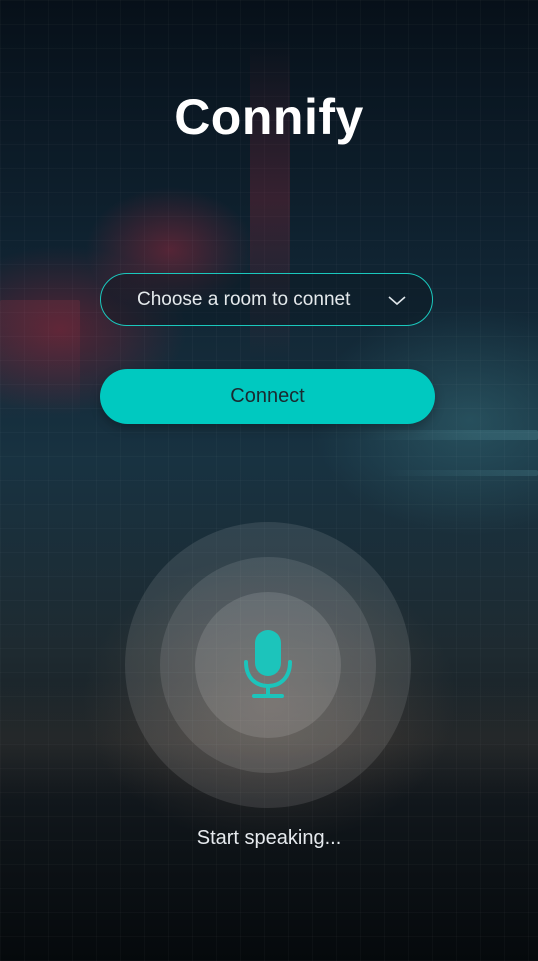 The height and width of the screenshot is (961, 538). What do you see at coordinates (268, 664) in the screenshot?
I see `microphone-icon` at bounding box center [268, 664].